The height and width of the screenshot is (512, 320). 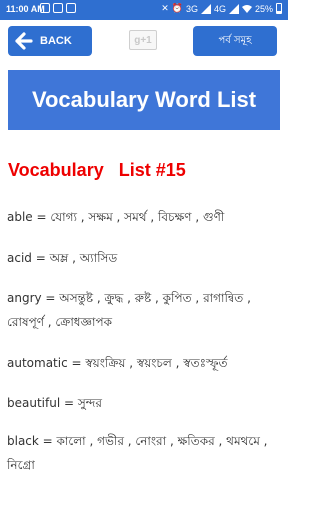 I want to click on network2-label: 4G, so click(x=219, y=8).